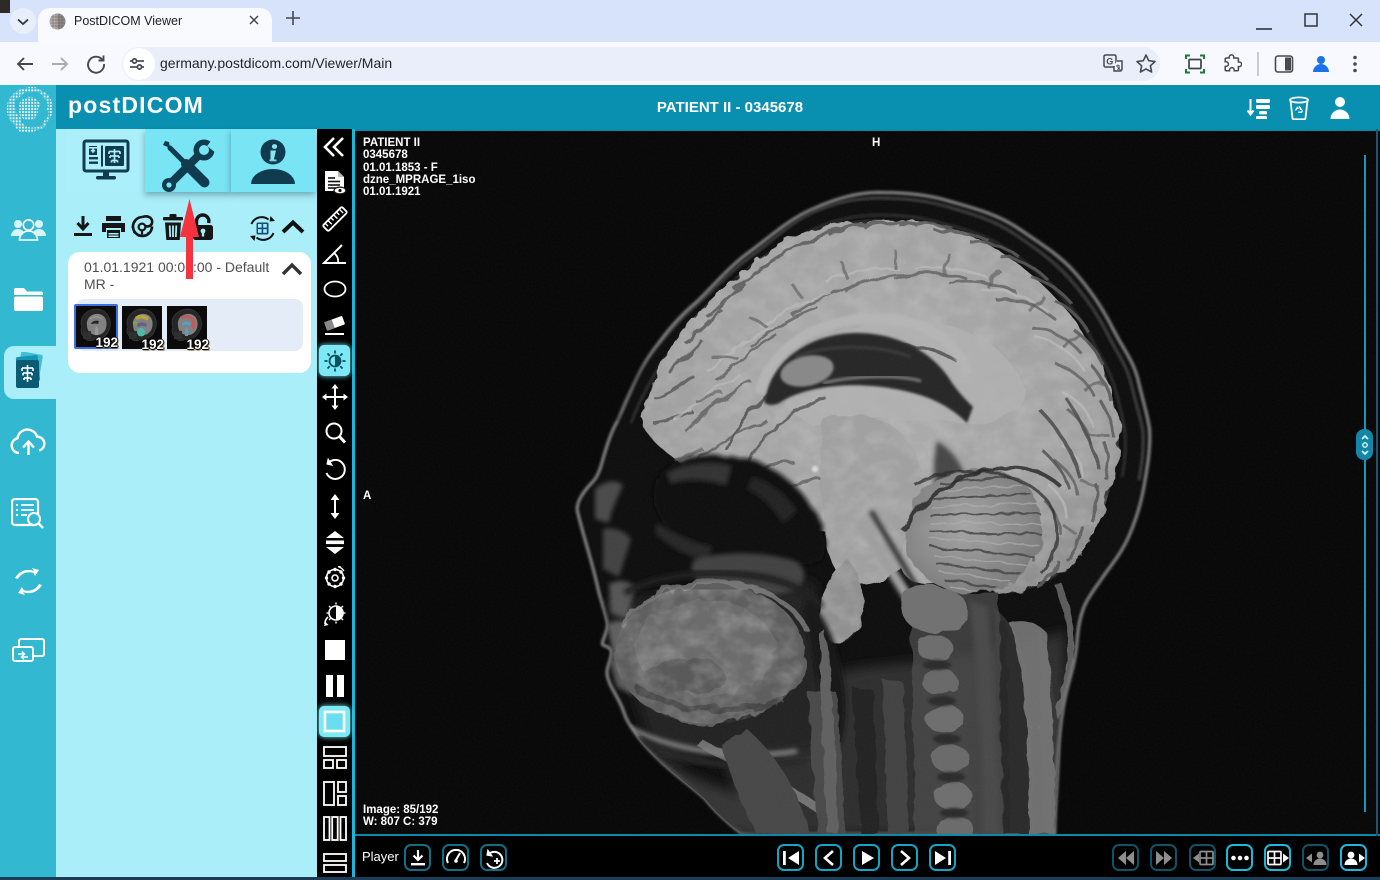 This screenshot has height=880, width=1380. What do you see at coordinates (1109, 62) in the screenshot?
I see `svg-text: G` at bounding box center [1109, 62].